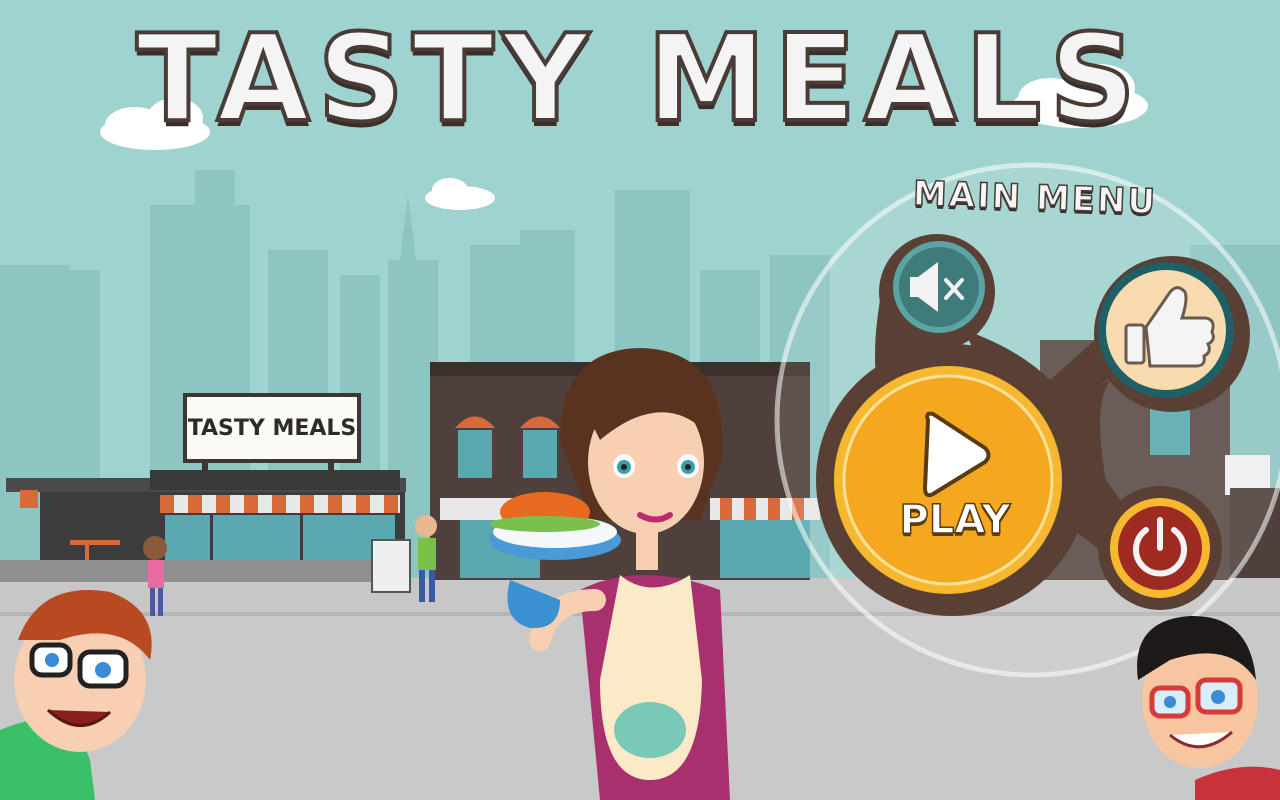  I want to click on game-title: TASTY MEALS, so click(639, 79).